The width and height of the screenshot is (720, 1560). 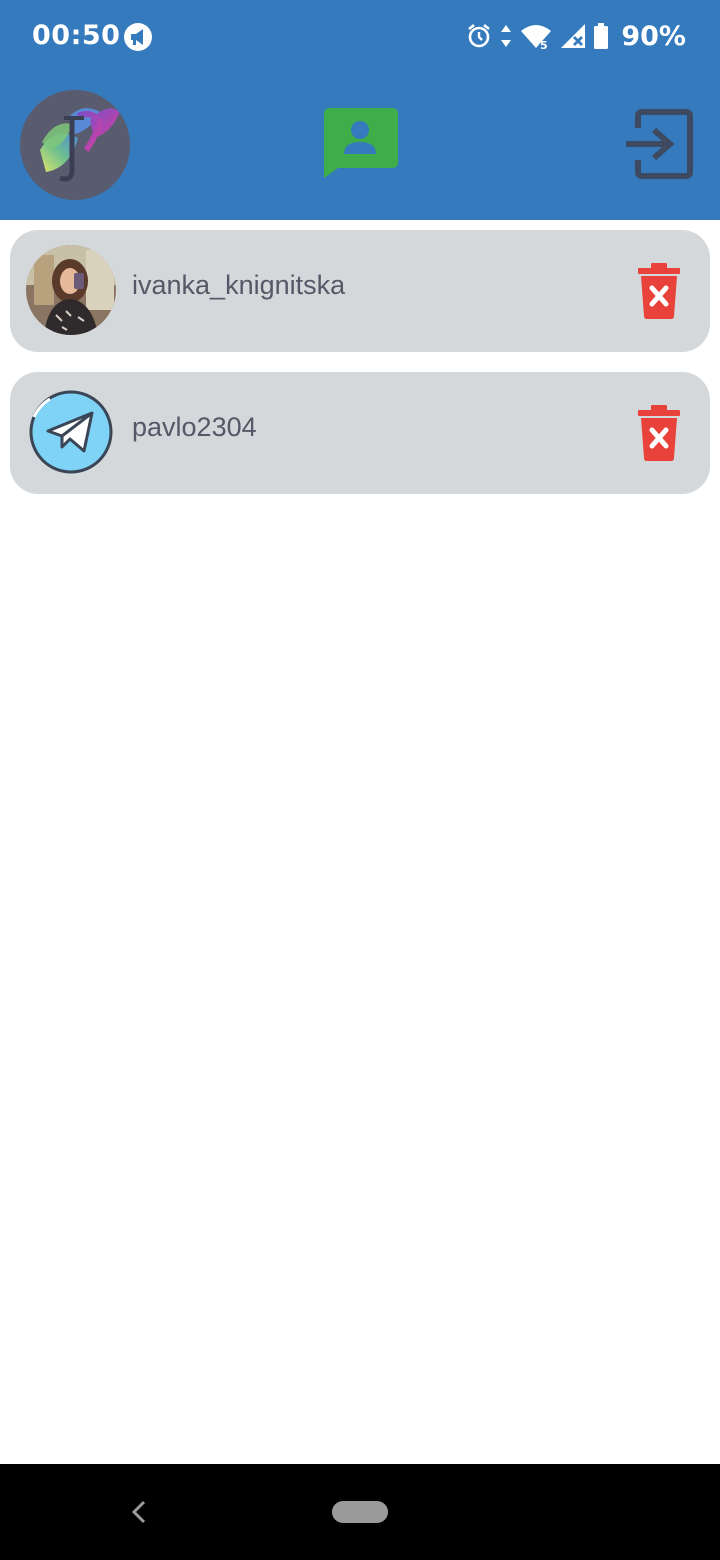 What do you see at coordinates (360, 36) in the screenshot?
I see `status-bar: 00:50 5 90%` at bounding box center [360, 36].